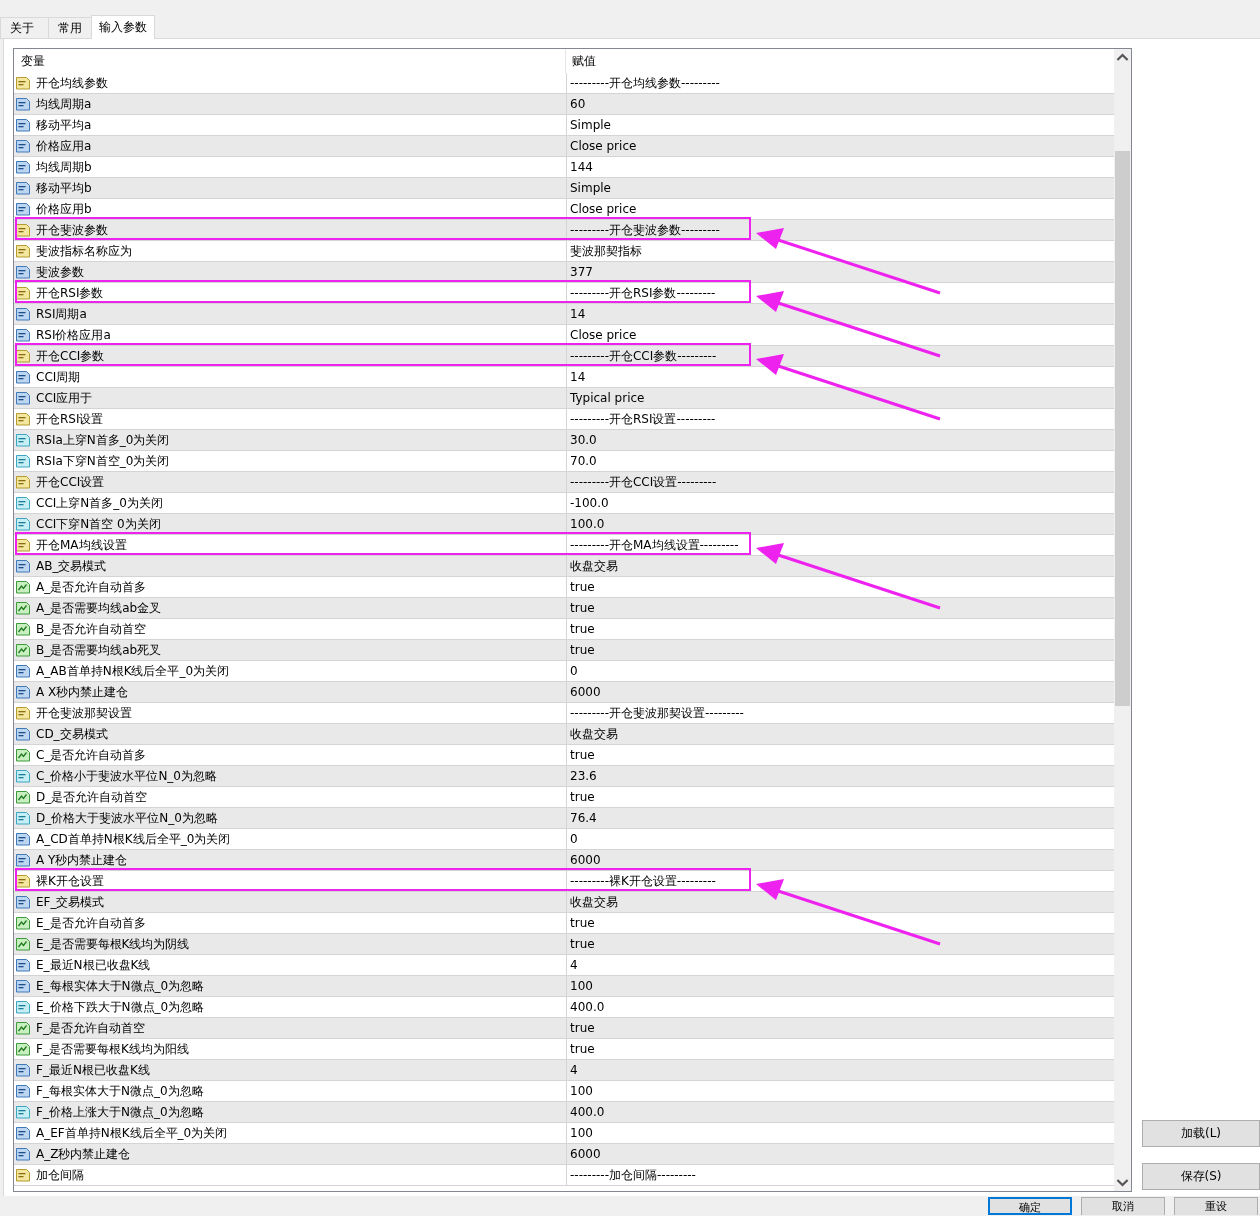 The image size is (1260, 1216). Describe the element at coordinates (564, 335) in the screenshot. I see `table-row: RSI价格应用a Close price` at that location.